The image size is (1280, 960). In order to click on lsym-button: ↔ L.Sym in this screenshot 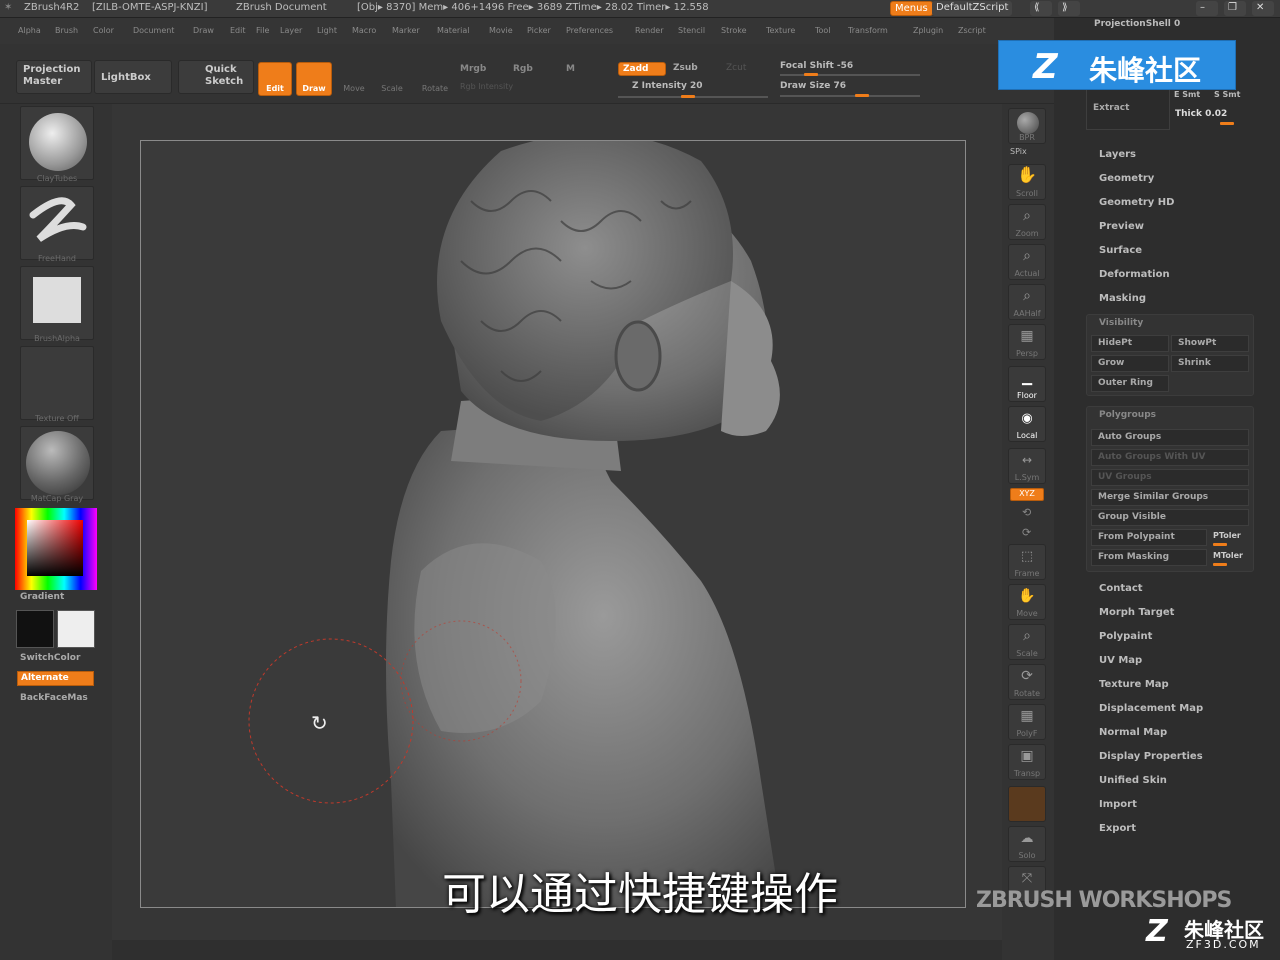, I will do `click(1027, 466)`.